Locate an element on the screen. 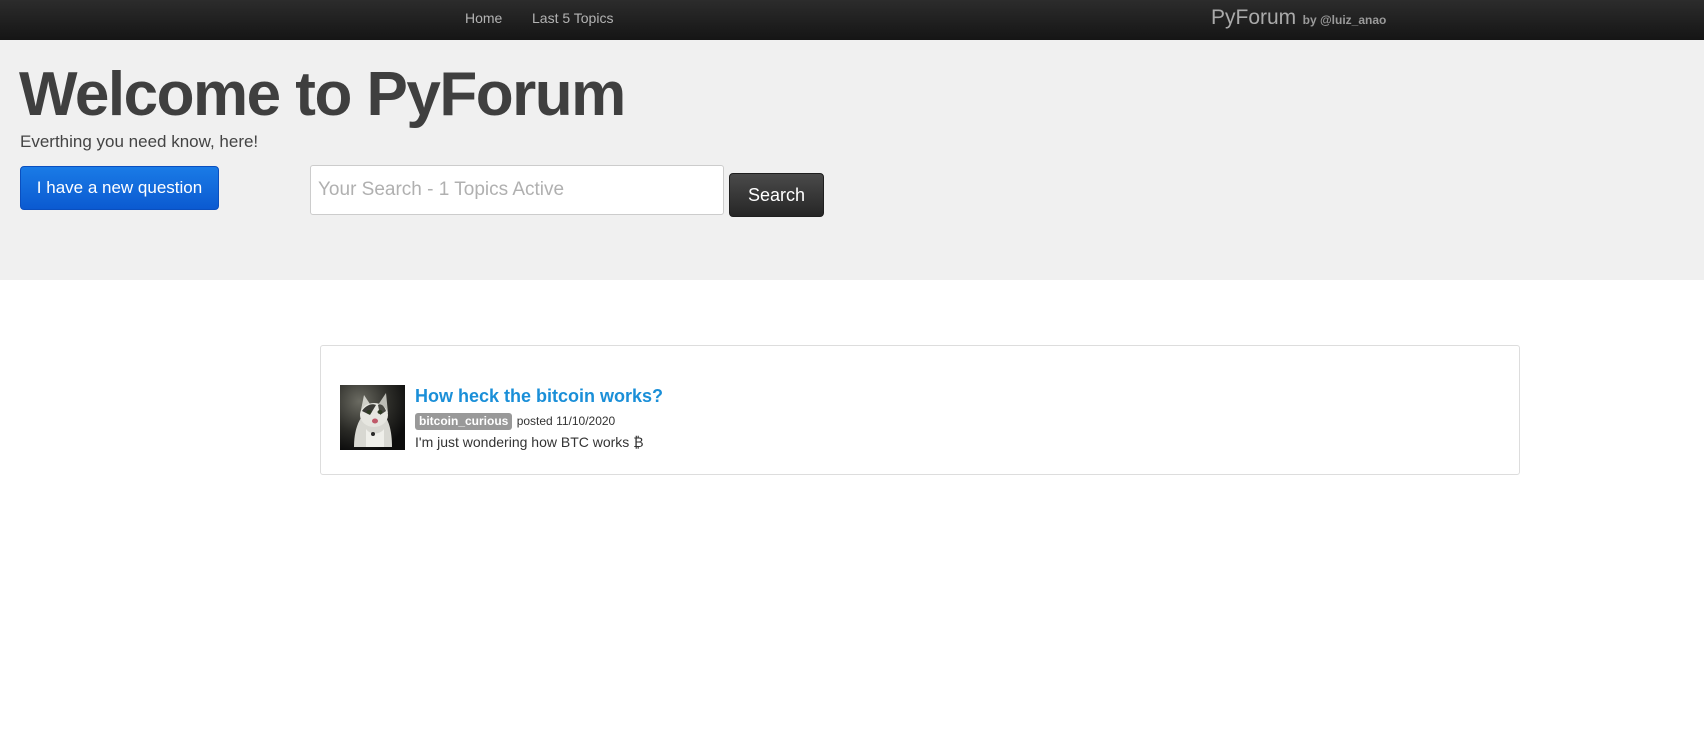 Image resolution: width=1704 pixels, height=747 pixels. top-navbar: Home Last 5 Topics PyForum by @luiz_anao is located at coordinates (852, 20).